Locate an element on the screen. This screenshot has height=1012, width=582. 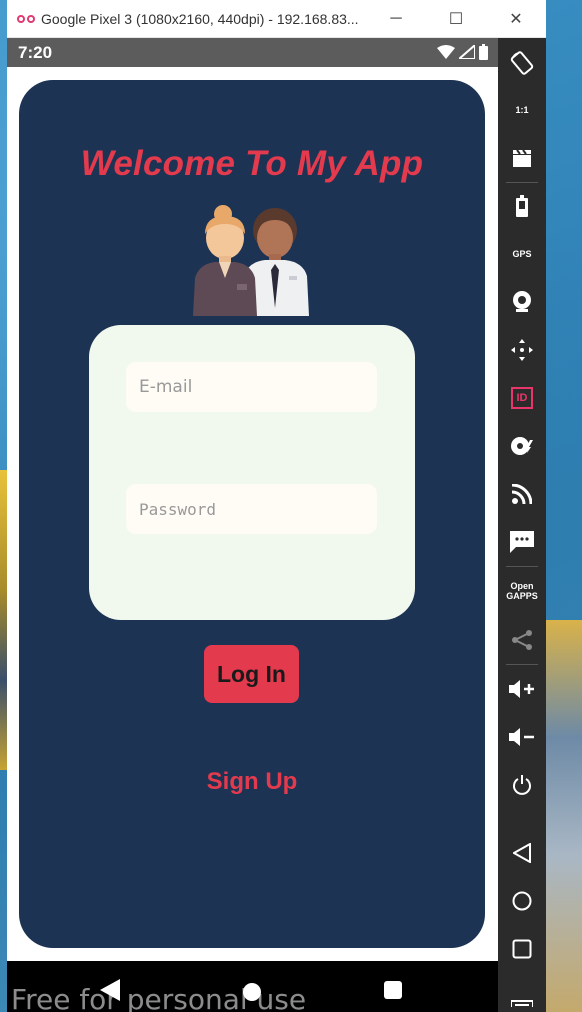
emulator-side-toolbar: 1:1 GPS ID Open GAPPS is located at coordinates (522, 525).